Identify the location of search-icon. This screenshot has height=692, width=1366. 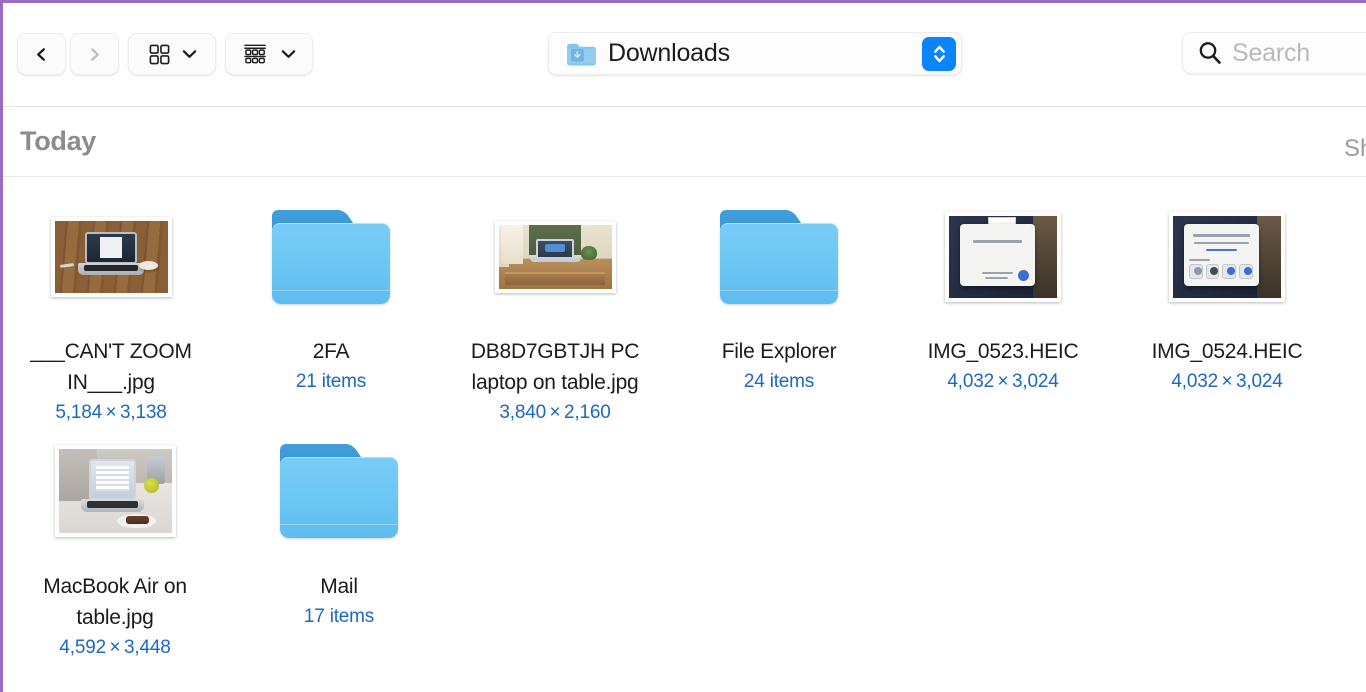
(1210, 53).